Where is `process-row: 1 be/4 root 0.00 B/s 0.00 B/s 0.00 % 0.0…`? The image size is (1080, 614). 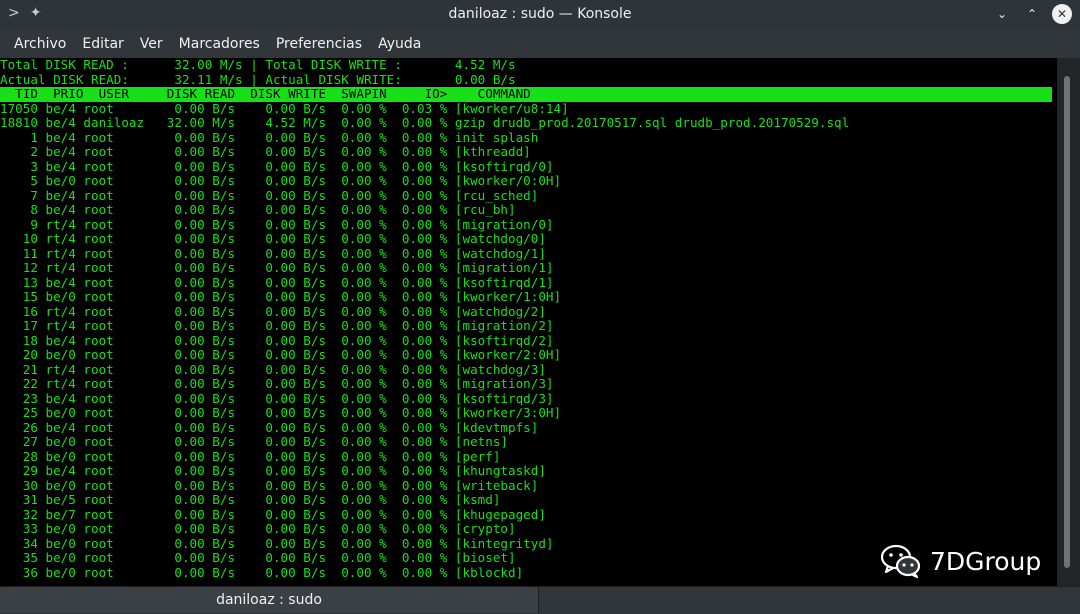
process-row: 1 be/4 root 0.00 B/s 0.00 B/s 0.00 % 0.0… is located at coordinates (269, 137).